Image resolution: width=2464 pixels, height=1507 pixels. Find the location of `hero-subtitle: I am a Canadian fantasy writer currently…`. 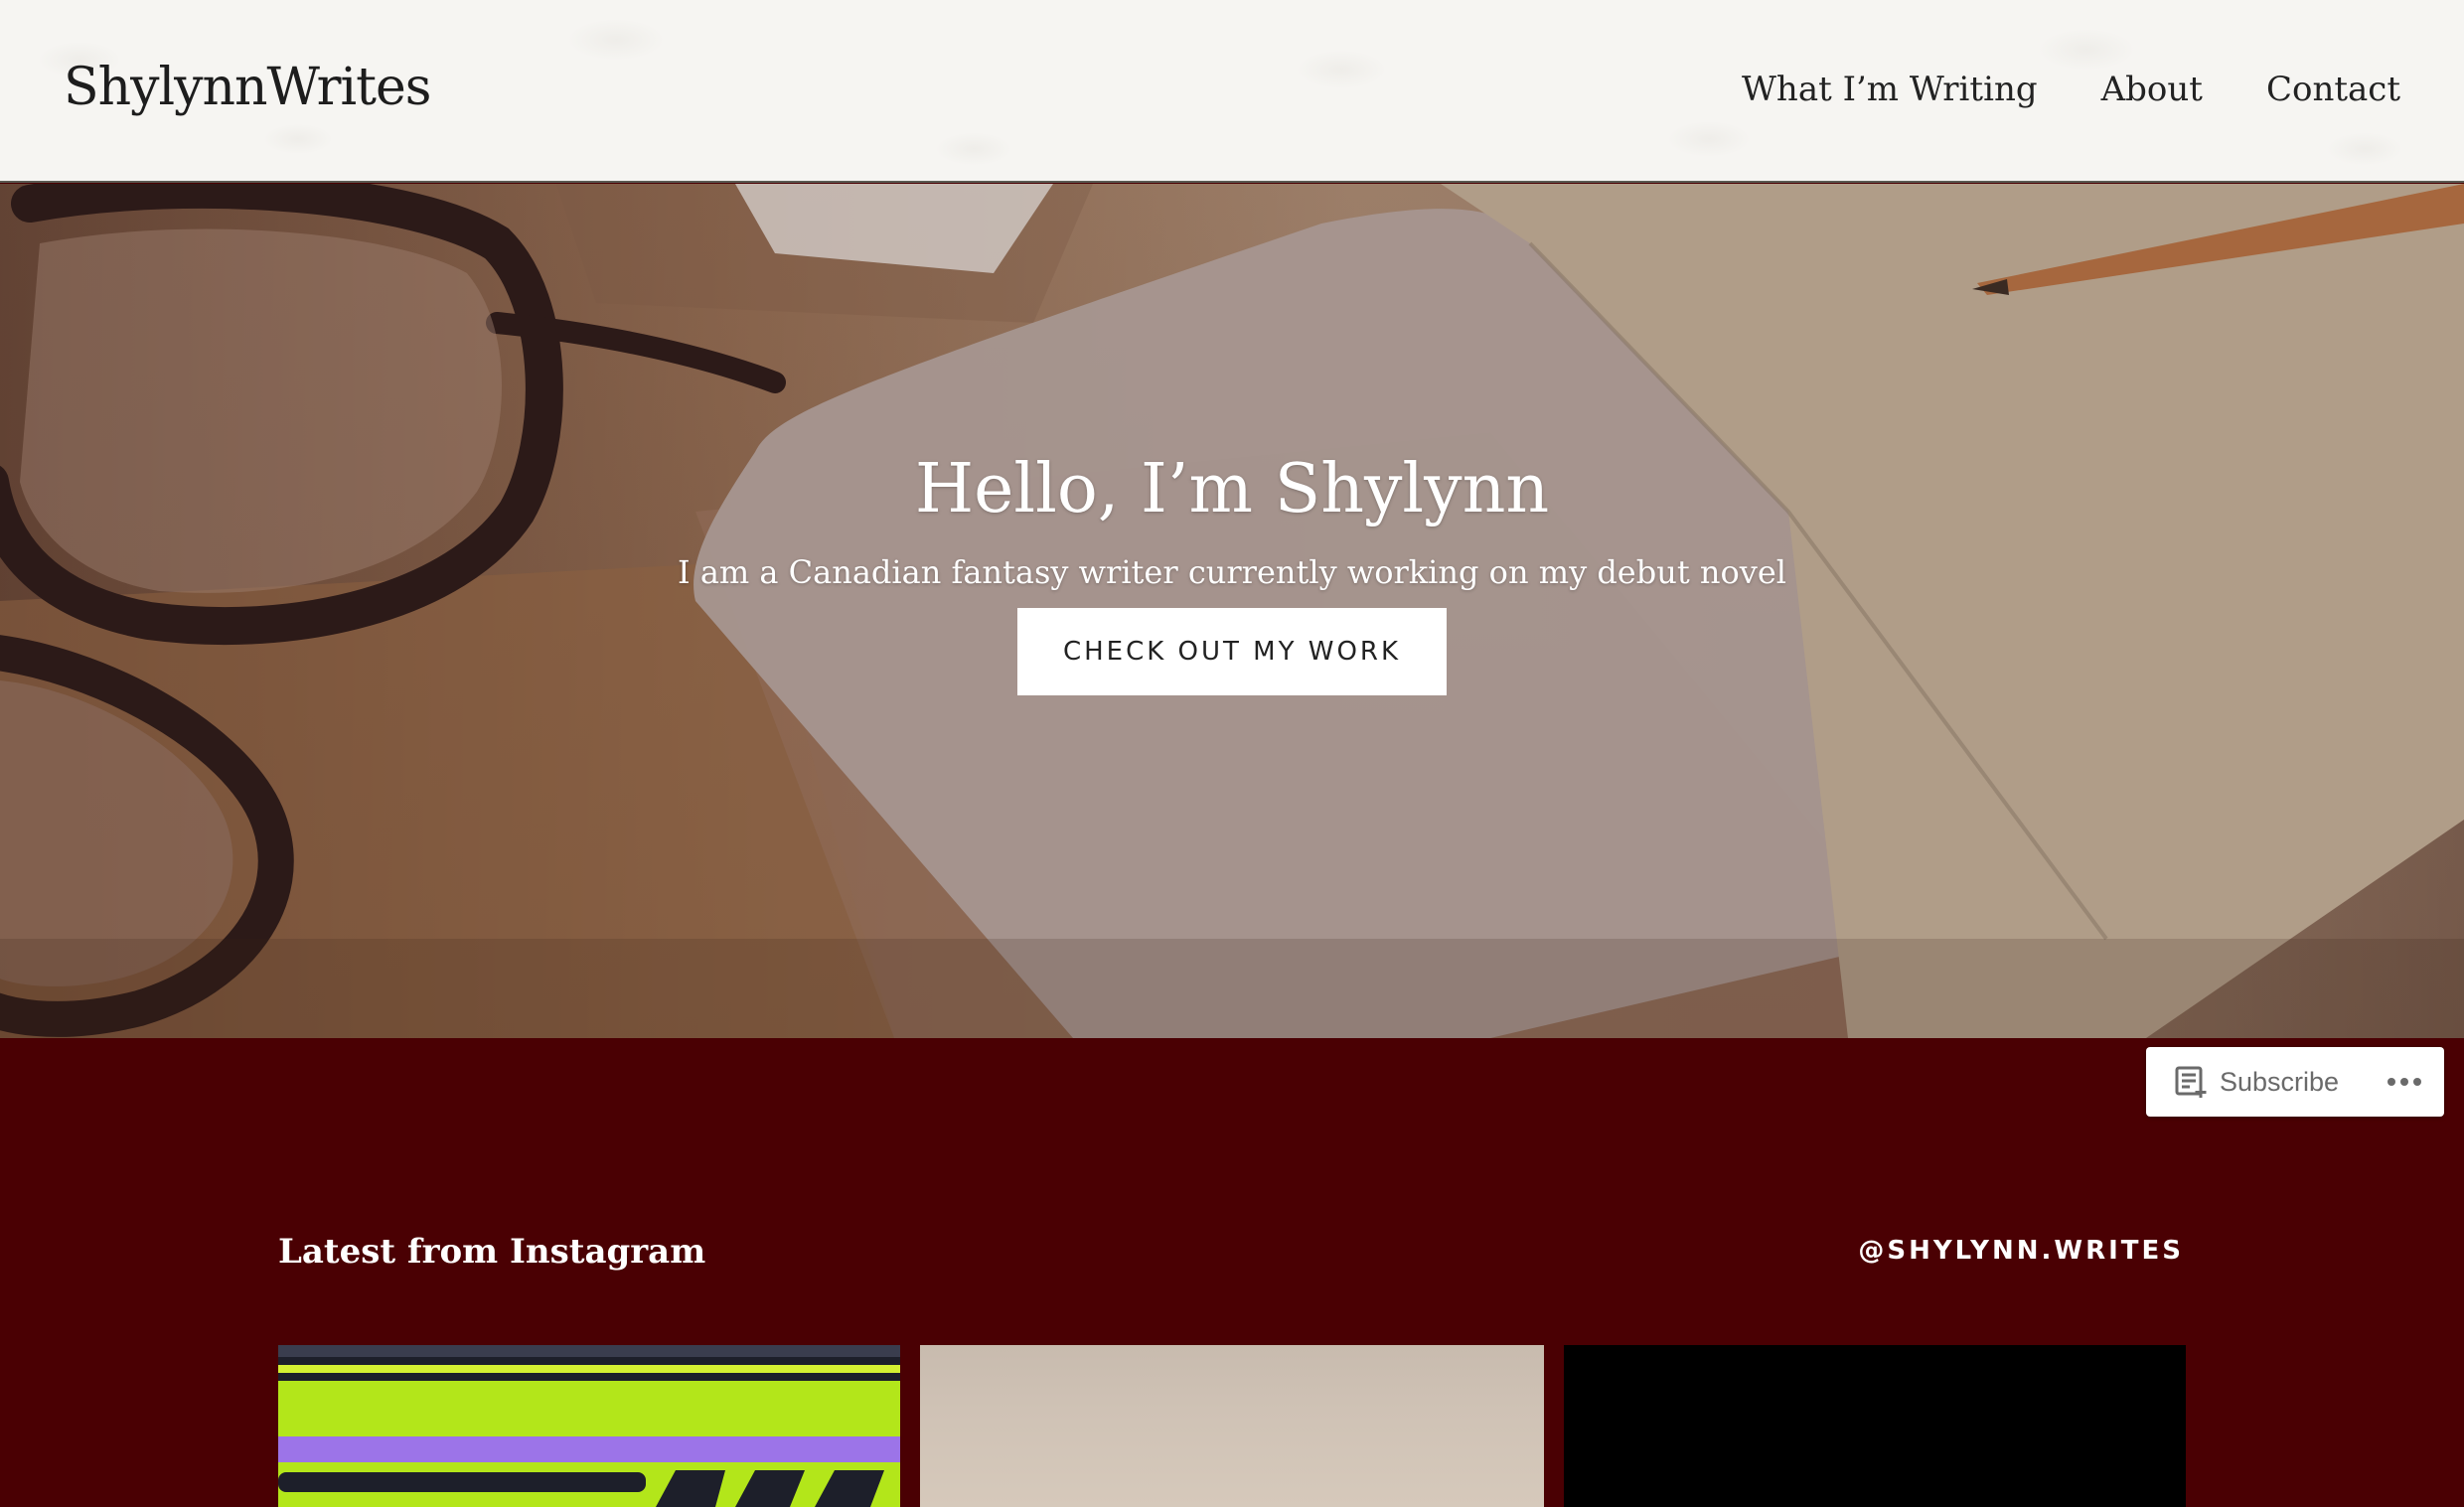

hero-subtitle: I am a Canadian fantasy writer currently… is located at coordinates (1232, 572).